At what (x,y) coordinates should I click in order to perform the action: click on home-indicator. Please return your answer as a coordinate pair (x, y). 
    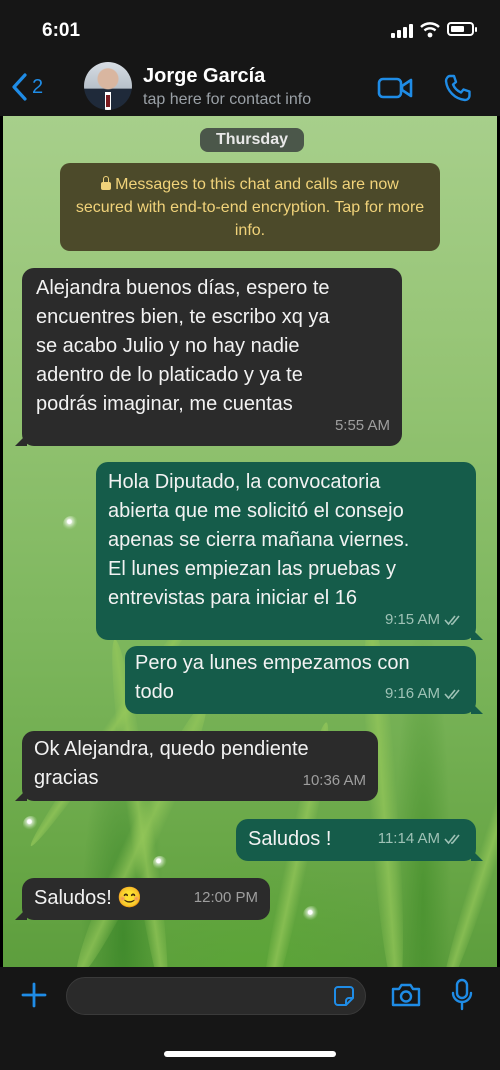
    Looking at the image, I should click on (250, 1054).